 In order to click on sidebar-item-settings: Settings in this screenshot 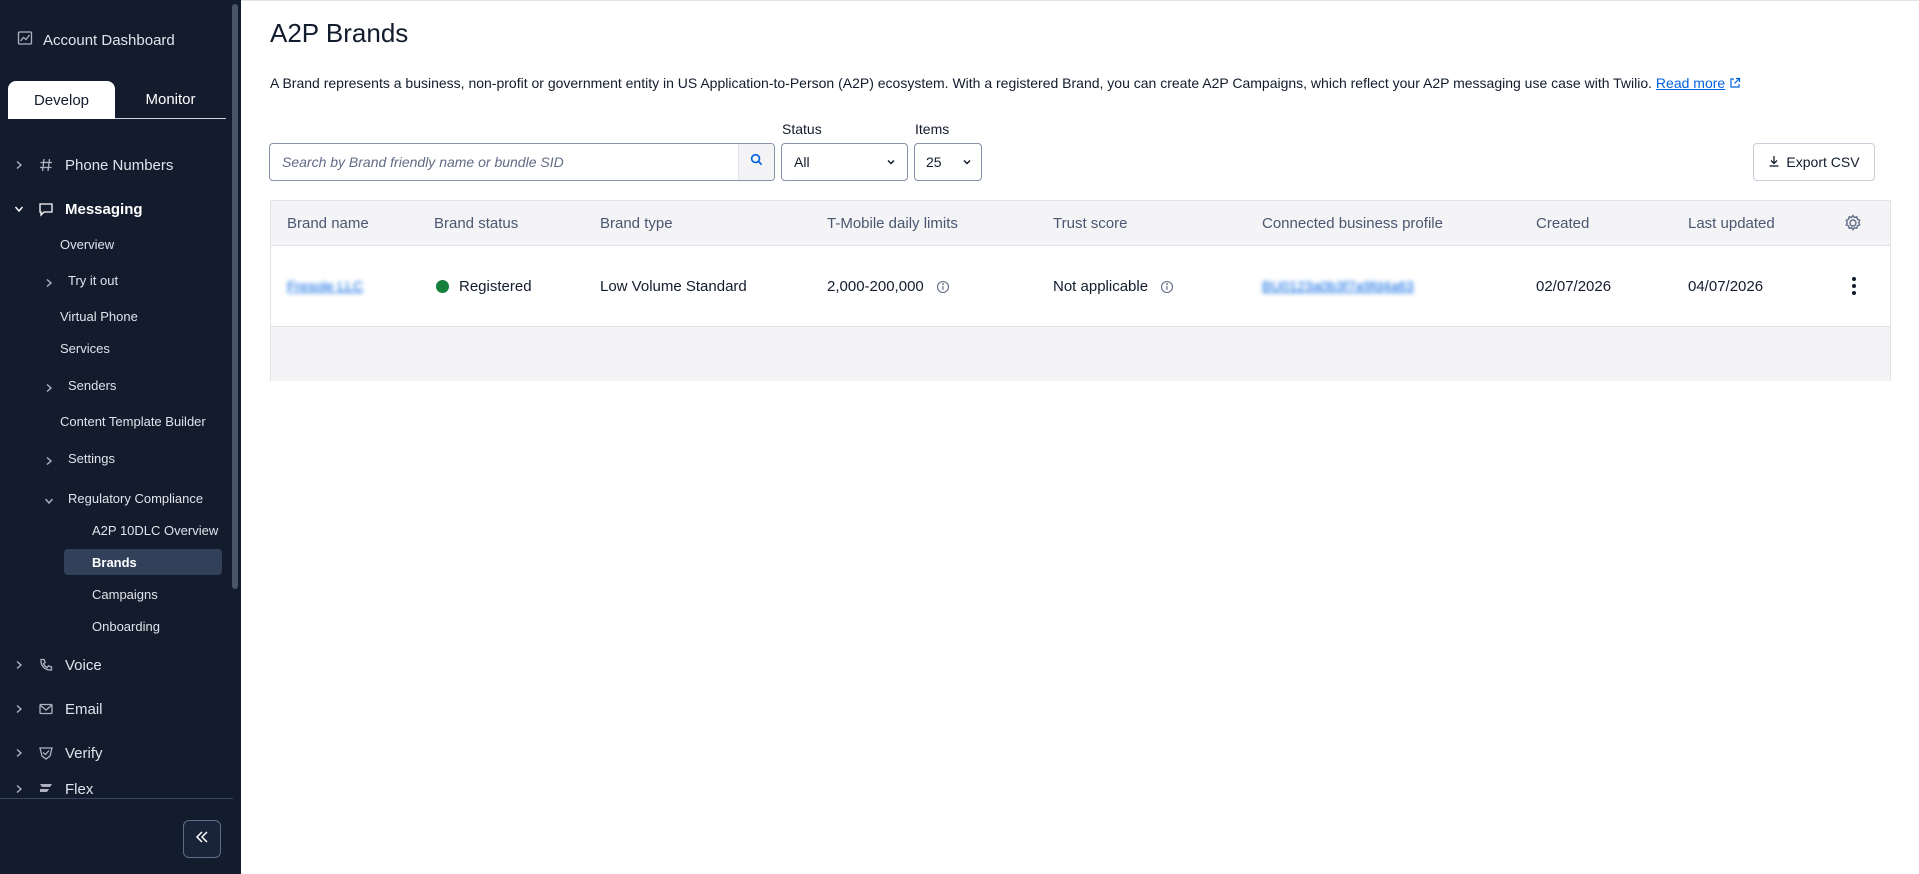, I will do `click(91, 458)`.